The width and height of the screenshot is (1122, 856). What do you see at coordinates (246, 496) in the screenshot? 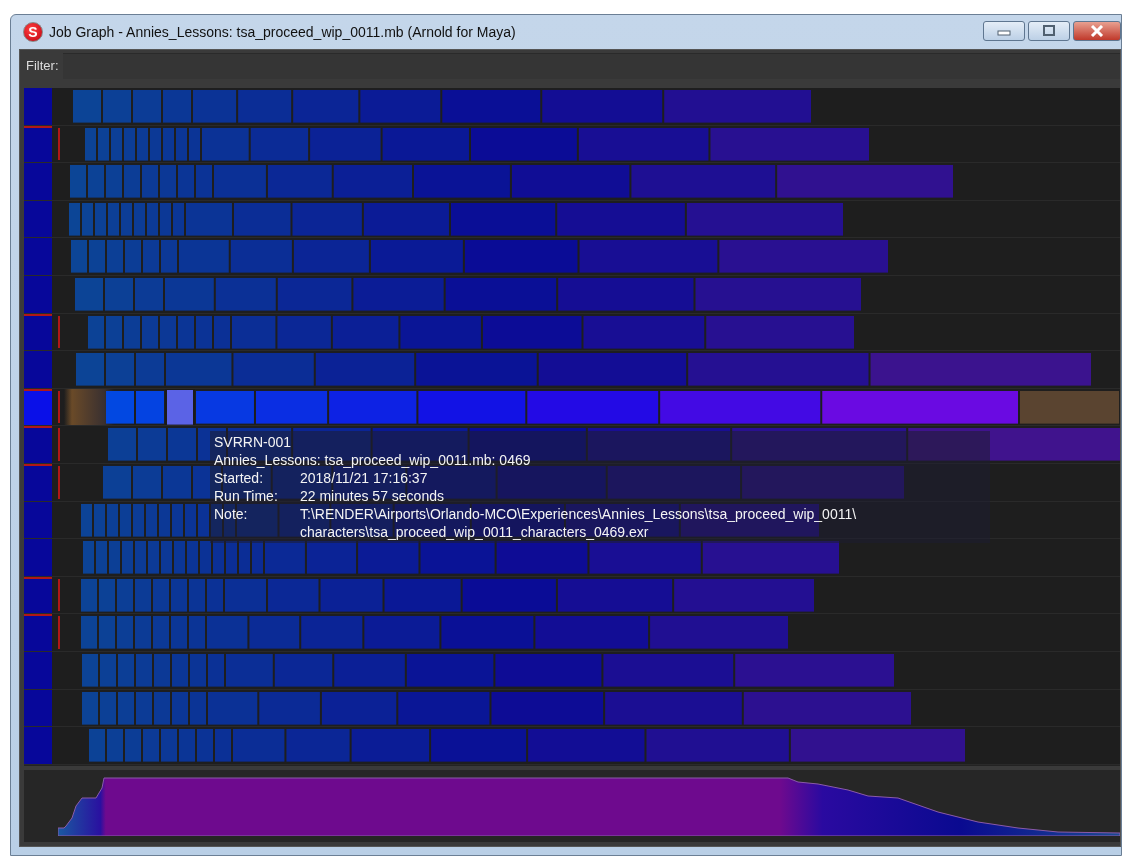
I see `tooltip-label: Run Time:` at bounding box center [246, 496].